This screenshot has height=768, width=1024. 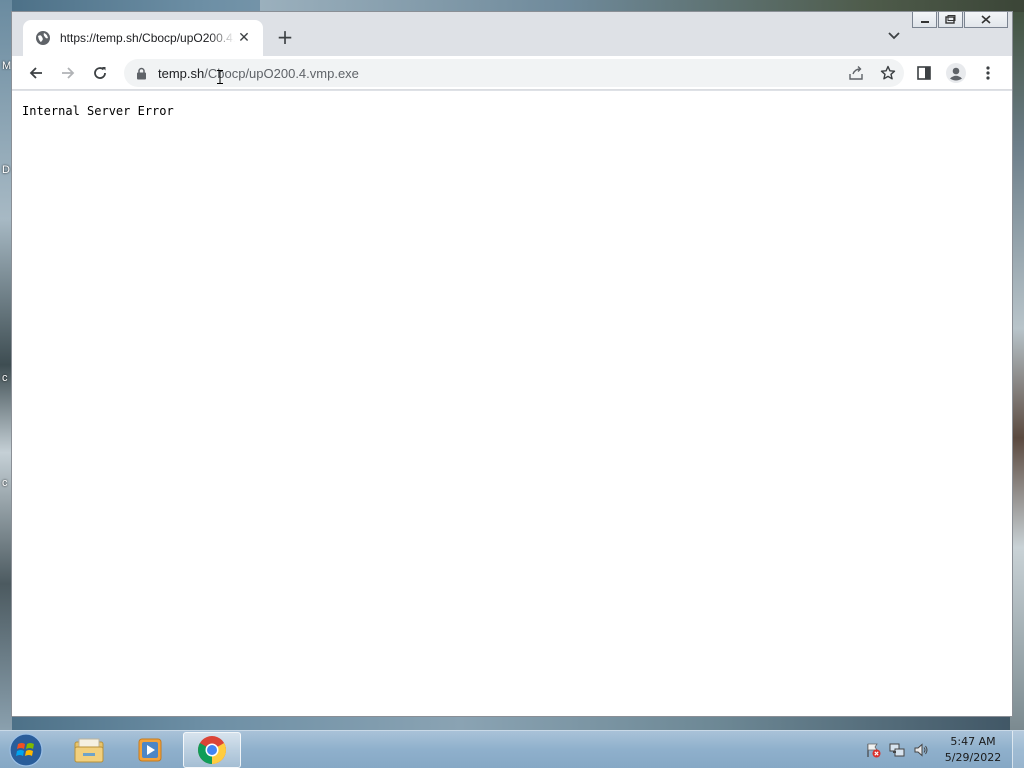 I want to click on url-path: /Cbocp/upO200.4.vmp.exe, so click(x=281, y=73).